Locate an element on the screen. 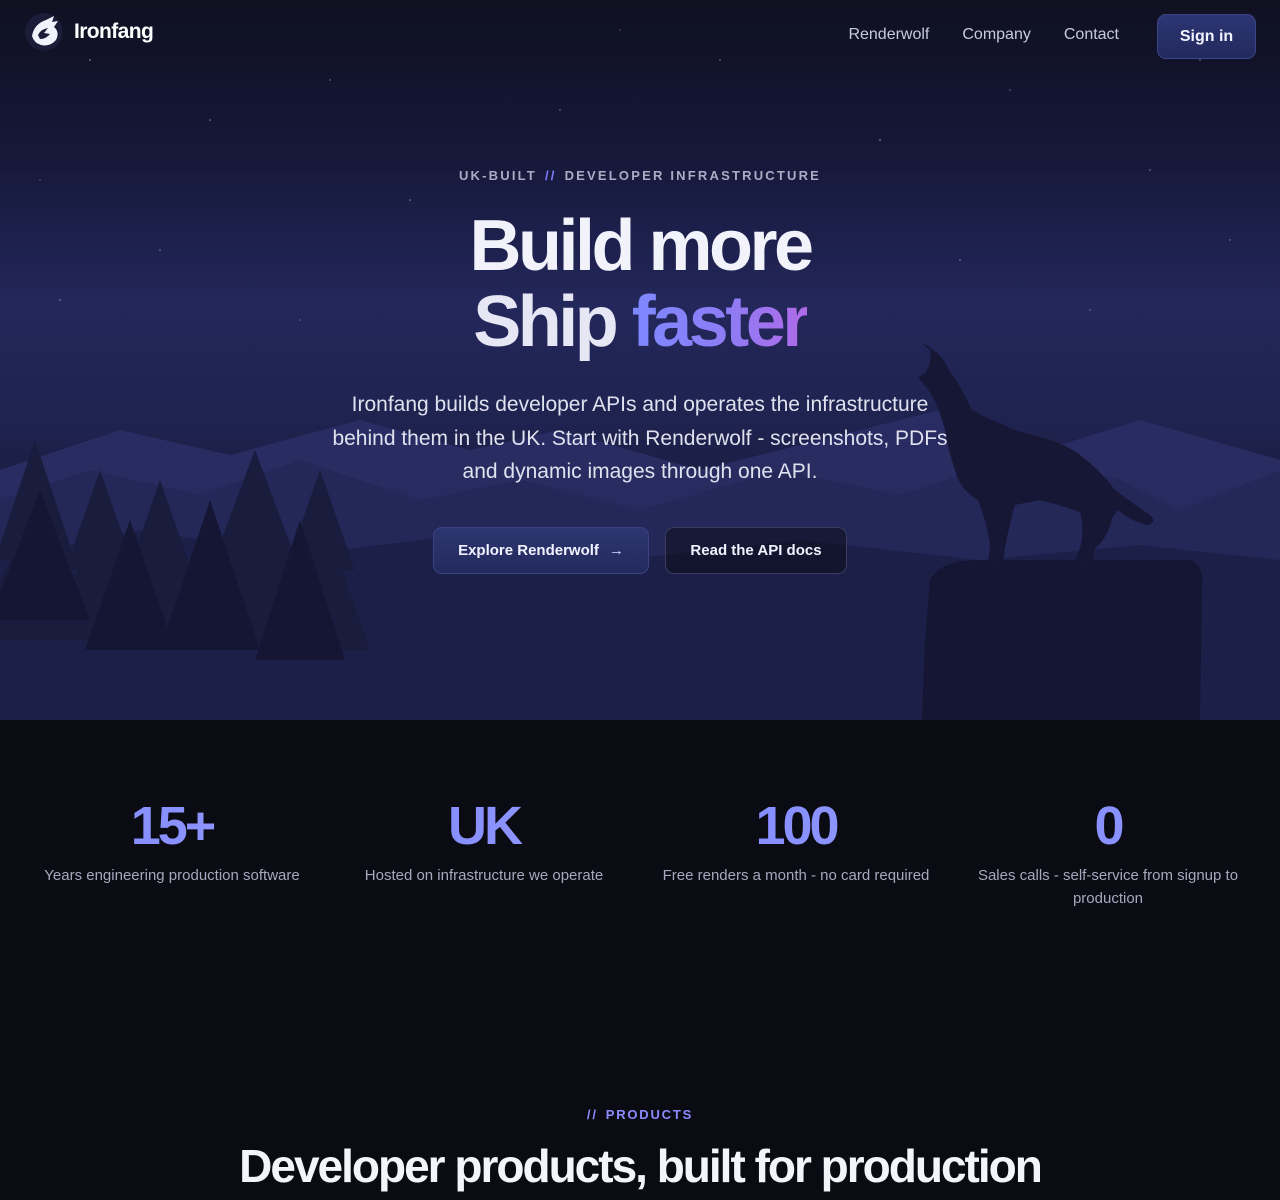 The image size is (1280, 1200). stat-value: 15+ is located at coordinates (172, 826).